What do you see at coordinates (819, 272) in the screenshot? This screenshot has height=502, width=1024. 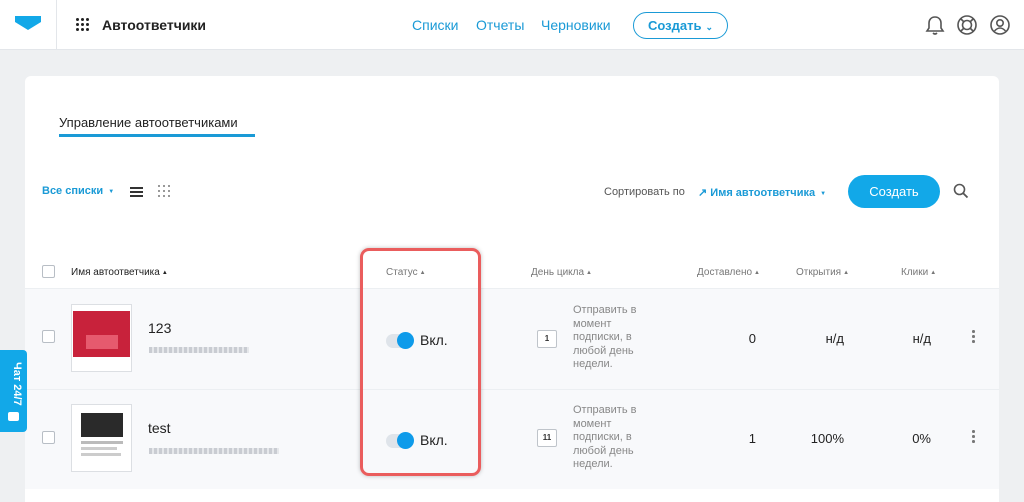 I see `column-header-opens-label: Открытия` at bounding box center [819, 272].